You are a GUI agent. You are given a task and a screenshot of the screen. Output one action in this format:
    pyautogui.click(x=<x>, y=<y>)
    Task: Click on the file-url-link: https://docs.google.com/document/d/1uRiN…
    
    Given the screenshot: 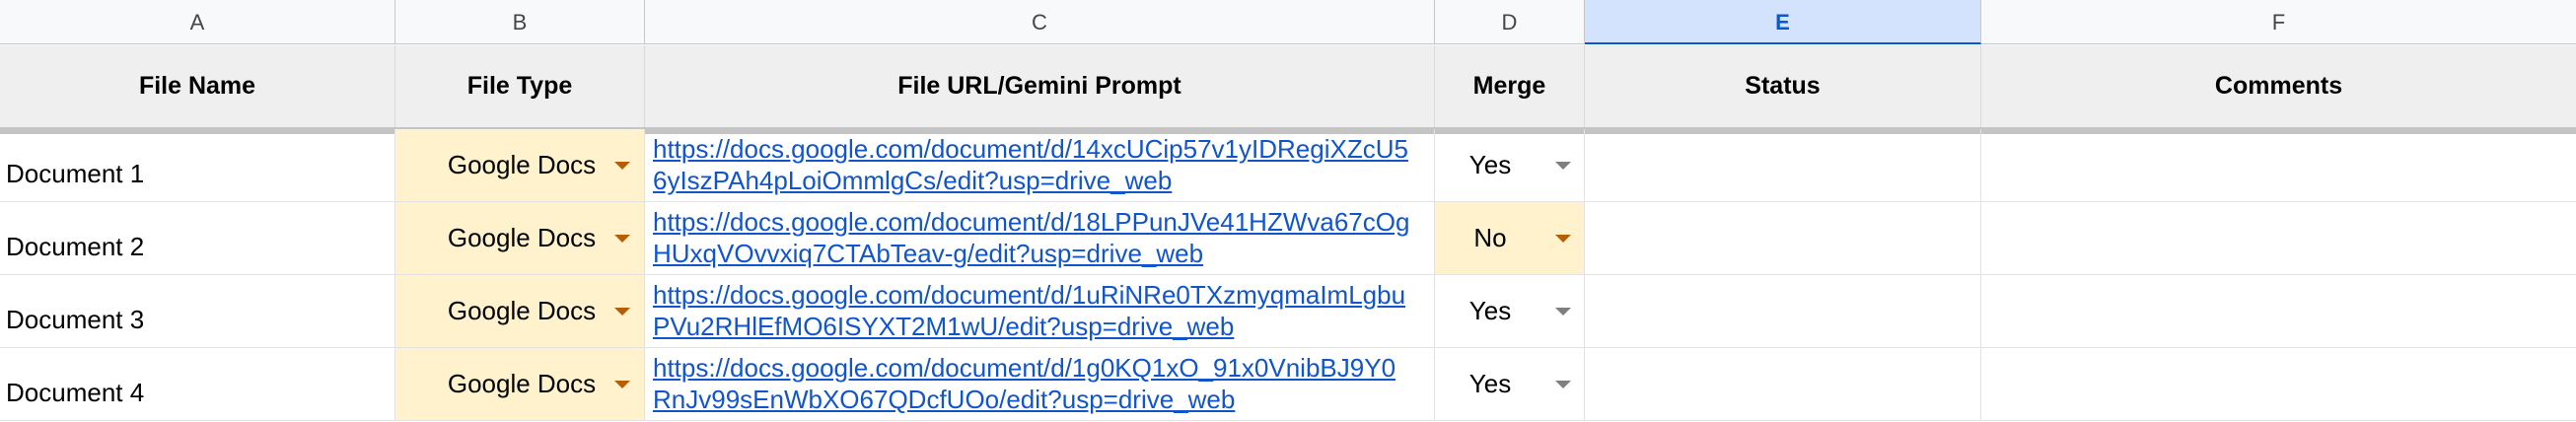 What is the action you would take?
    pyautogui.click(x=1044, y=311)
    